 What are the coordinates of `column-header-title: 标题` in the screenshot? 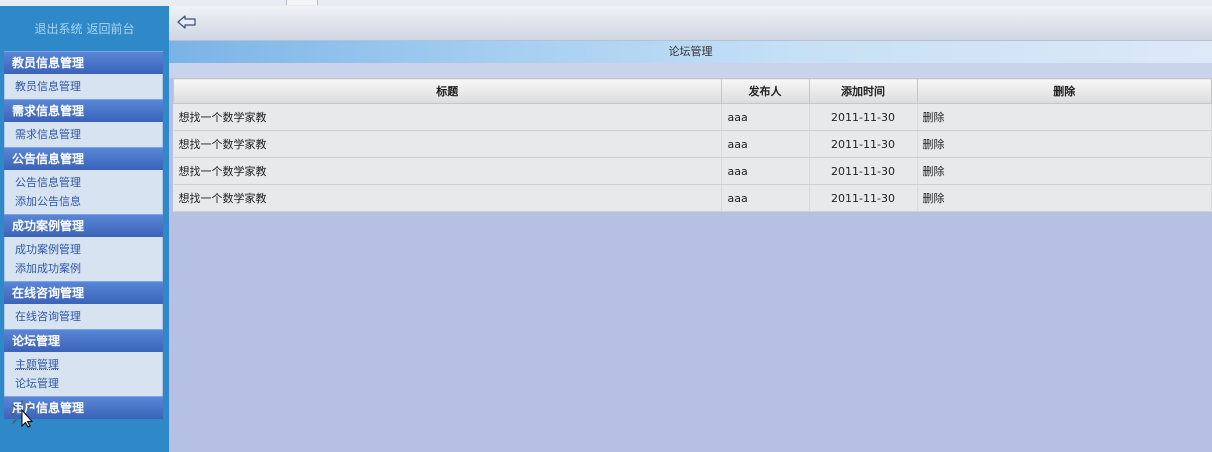 It's located at (447, 91).